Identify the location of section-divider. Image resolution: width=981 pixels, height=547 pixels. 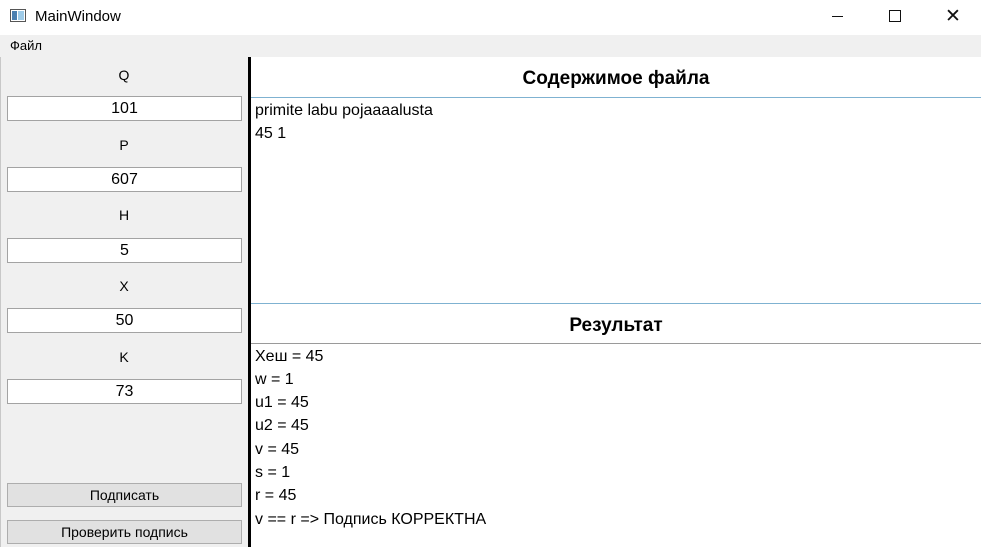
(616, 303).